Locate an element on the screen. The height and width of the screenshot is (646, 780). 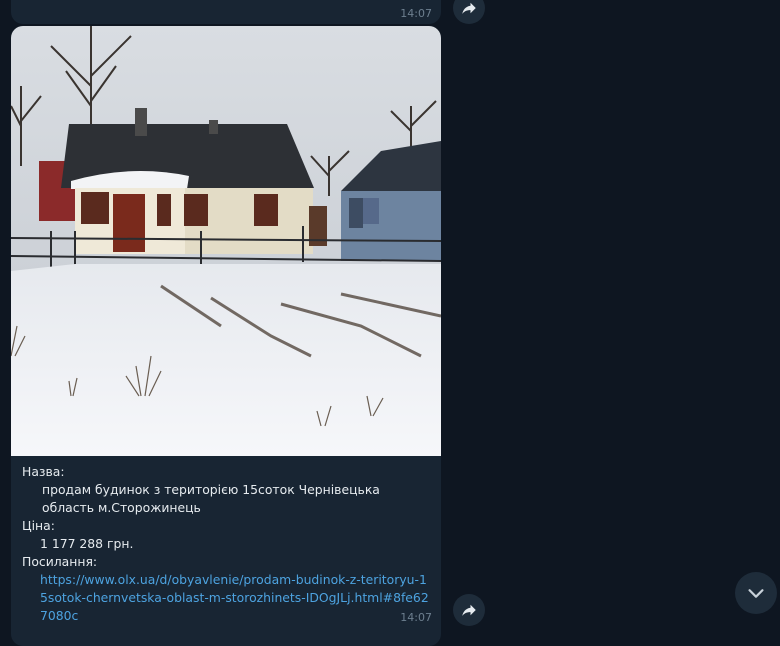
previous-message-time: 14:07 is located at coordinates (416, 13).